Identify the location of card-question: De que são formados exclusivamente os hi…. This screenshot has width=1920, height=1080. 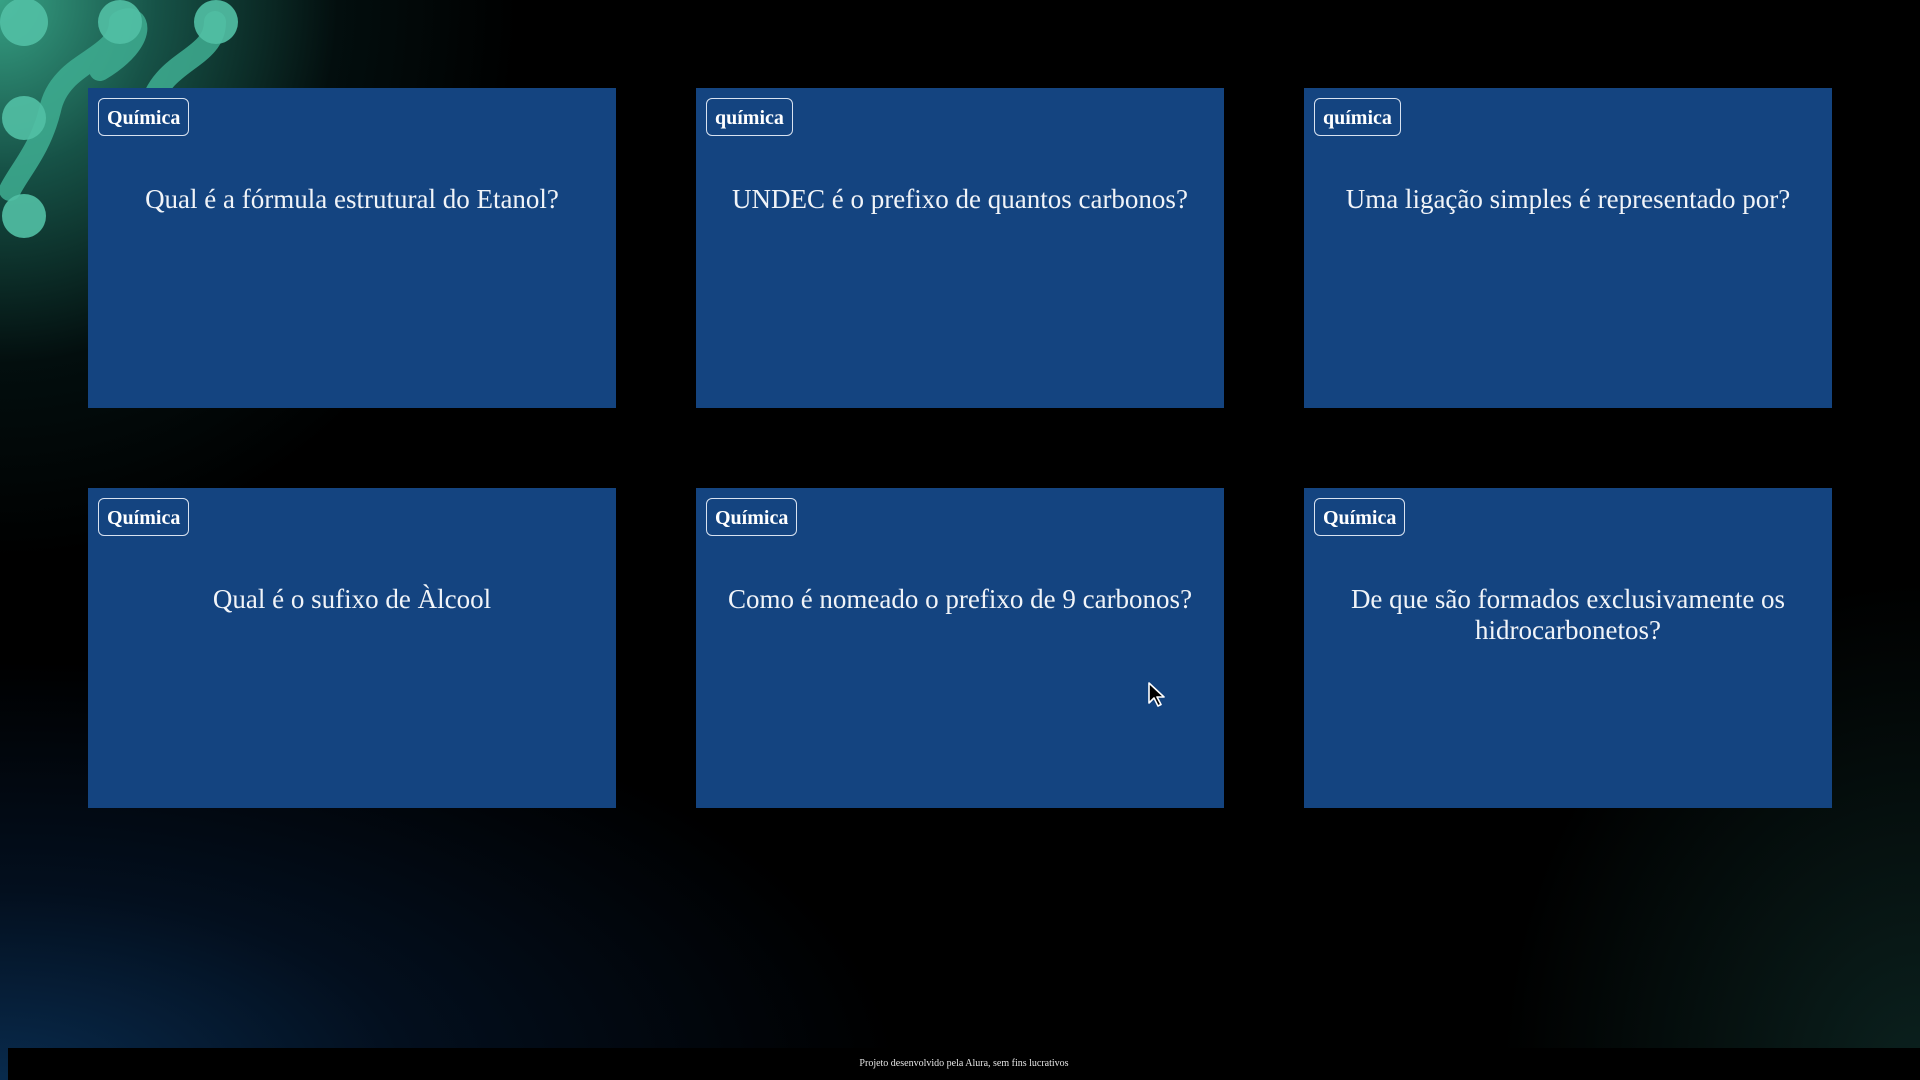
(1568, 614).